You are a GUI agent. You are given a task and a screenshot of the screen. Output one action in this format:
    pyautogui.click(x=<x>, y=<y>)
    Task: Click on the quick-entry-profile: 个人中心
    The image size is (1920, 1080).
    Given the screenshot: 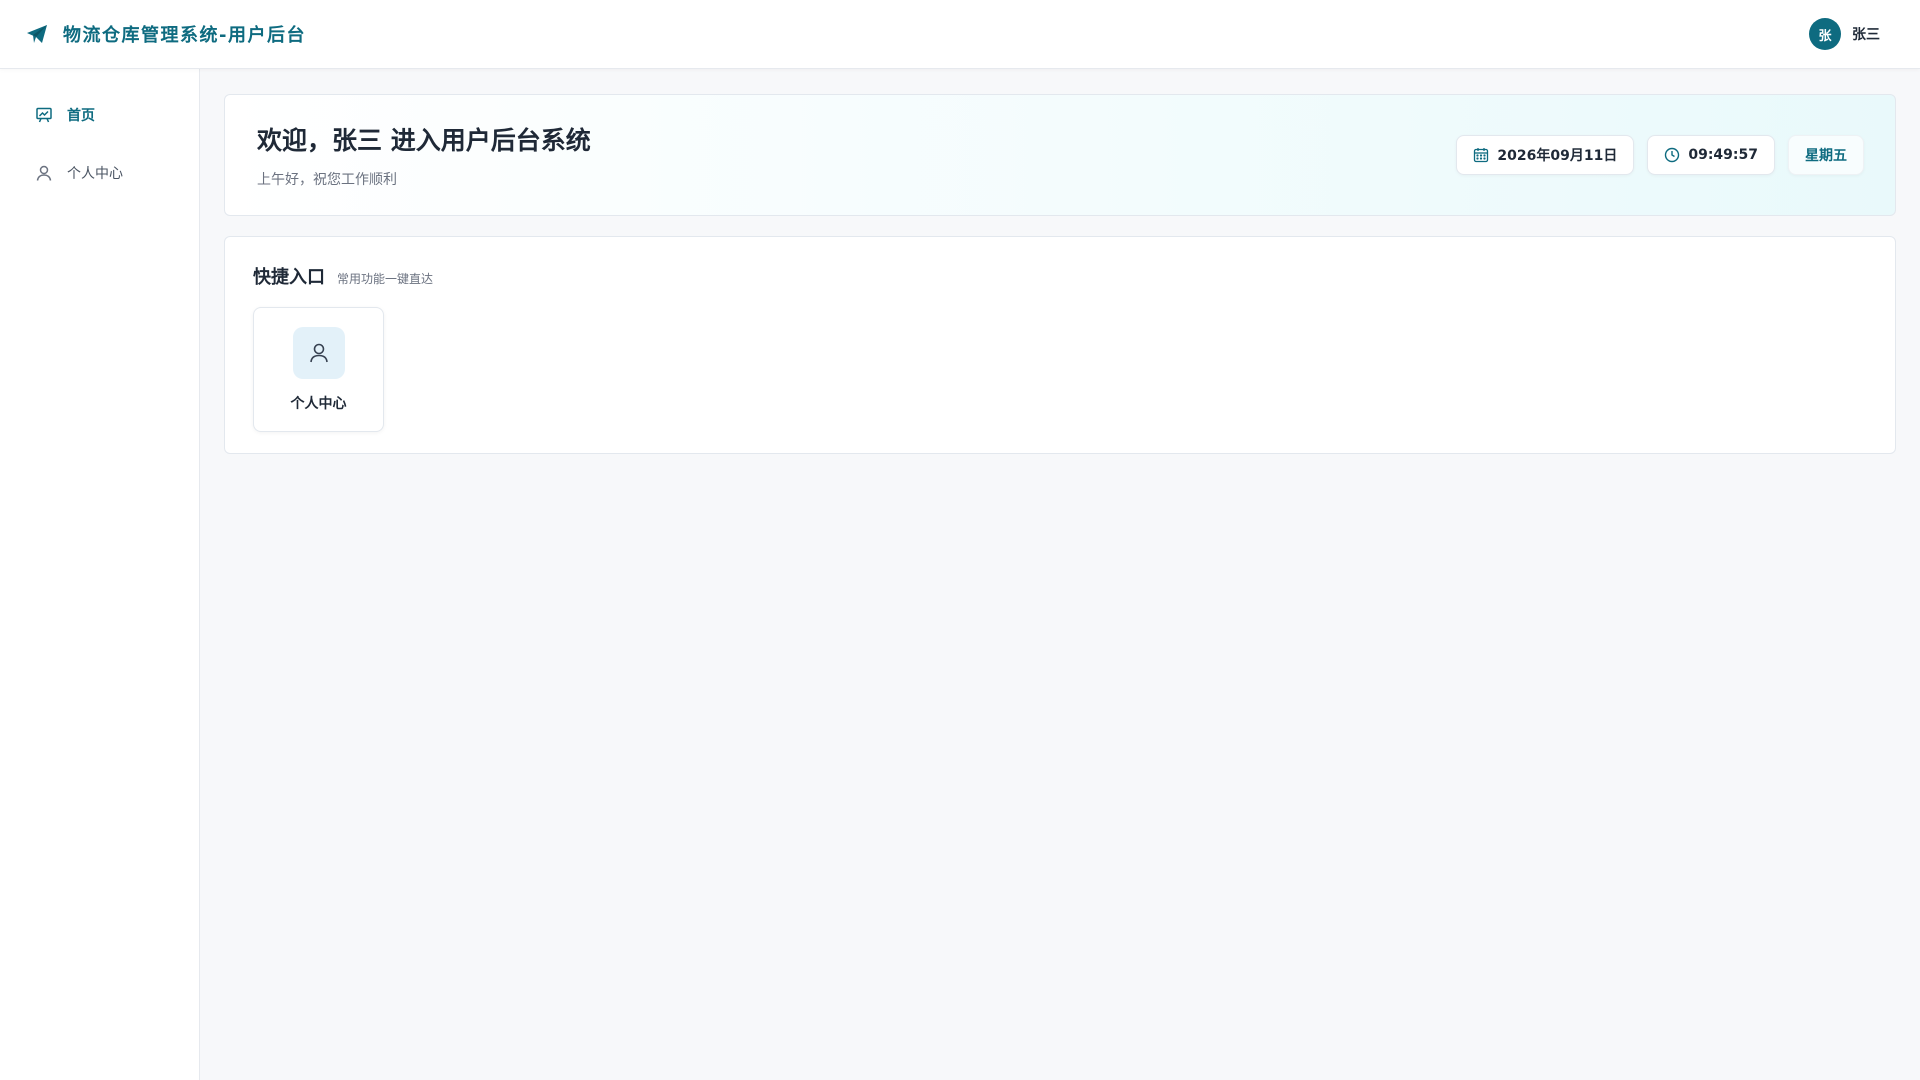 What is the action you would take?
    pyautogui.click(x=318, y=369)
    